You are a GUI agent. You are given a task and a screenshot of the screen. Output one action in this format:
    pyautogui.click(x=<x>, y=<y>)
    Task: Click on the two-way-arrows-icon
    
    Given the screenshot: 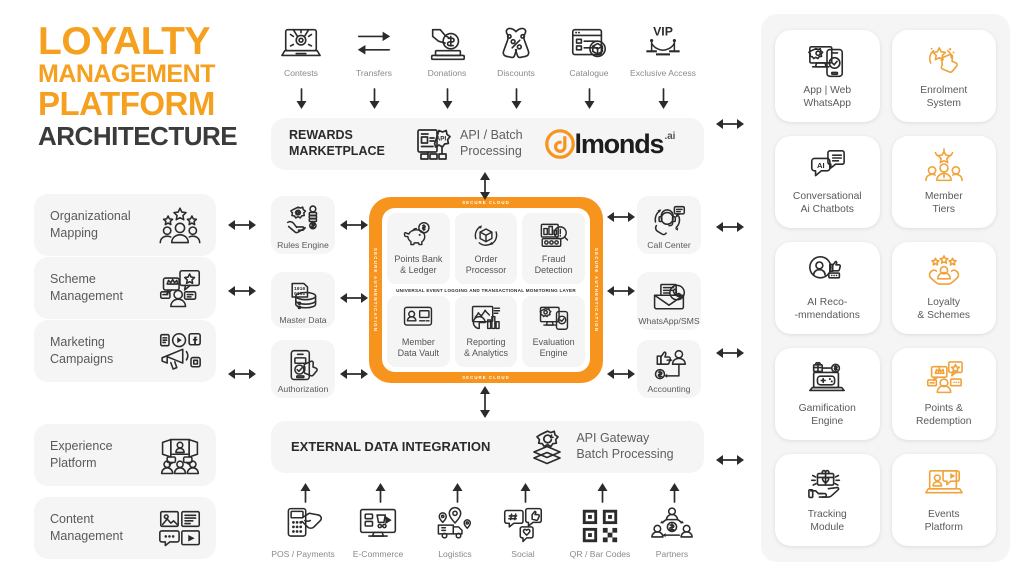 What is the action you would take?
    pyautogui.click(x=374, y=44)
    